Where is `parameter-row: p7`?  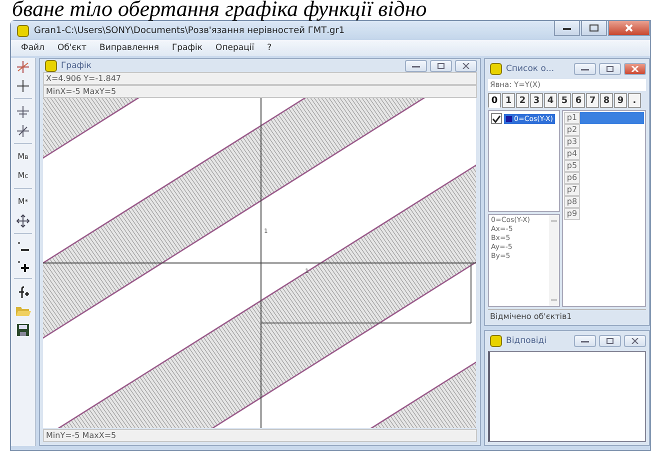
parameter-row: p7 is located at coordinates (604, 190).